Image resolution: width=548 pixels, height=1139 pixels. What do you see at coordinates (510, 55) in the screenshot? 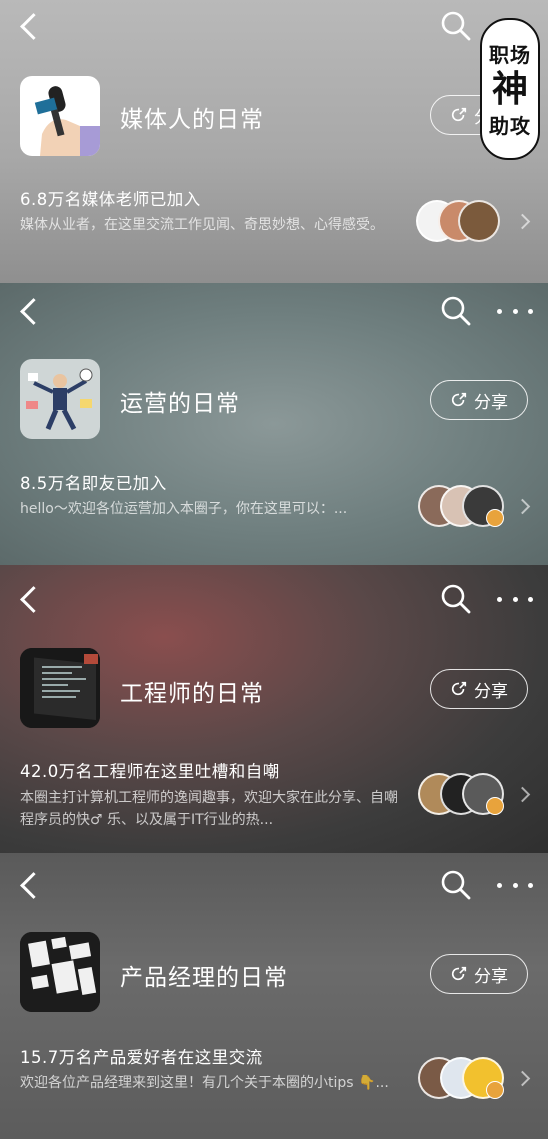
I see `stamp-text-top: 职场` at bounding box center [510, 55].